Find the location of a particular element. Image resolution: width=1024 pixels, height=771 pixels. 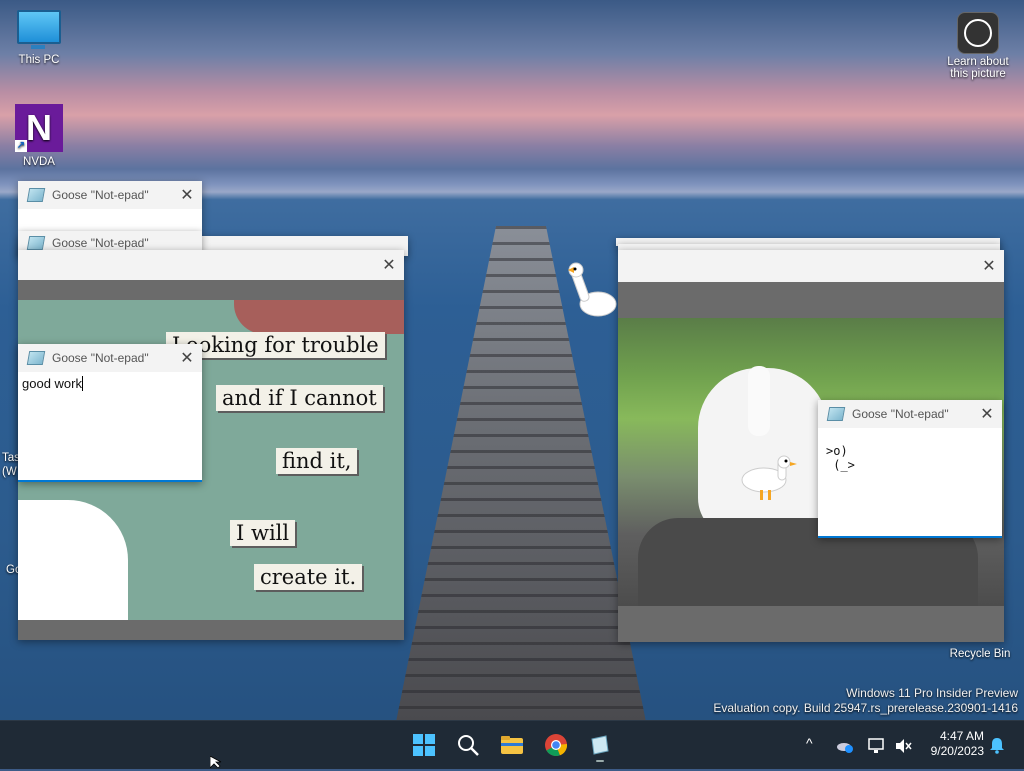

clock-time: 4:47 AM is located at coordinates (961, 736).